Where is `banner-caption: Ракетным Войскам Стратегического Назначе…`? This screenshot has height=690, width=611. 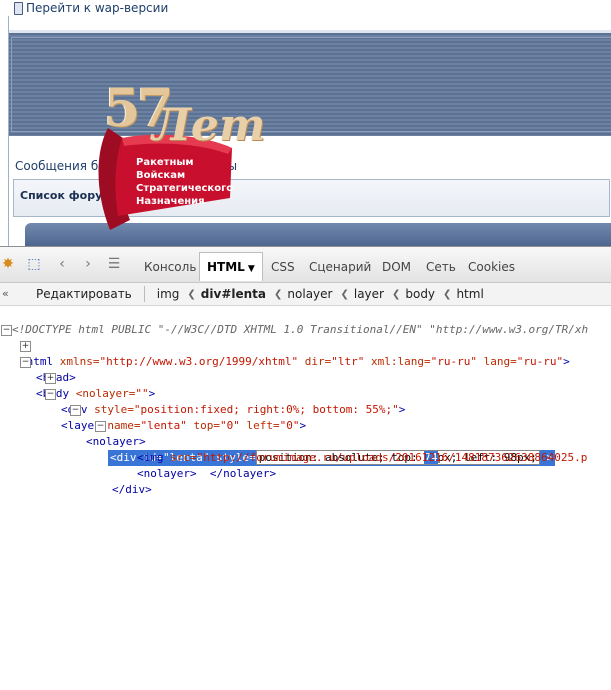 banner-caption: Ракетным Войскам Стратегического Назначе… is located at coordinates (184, 182).